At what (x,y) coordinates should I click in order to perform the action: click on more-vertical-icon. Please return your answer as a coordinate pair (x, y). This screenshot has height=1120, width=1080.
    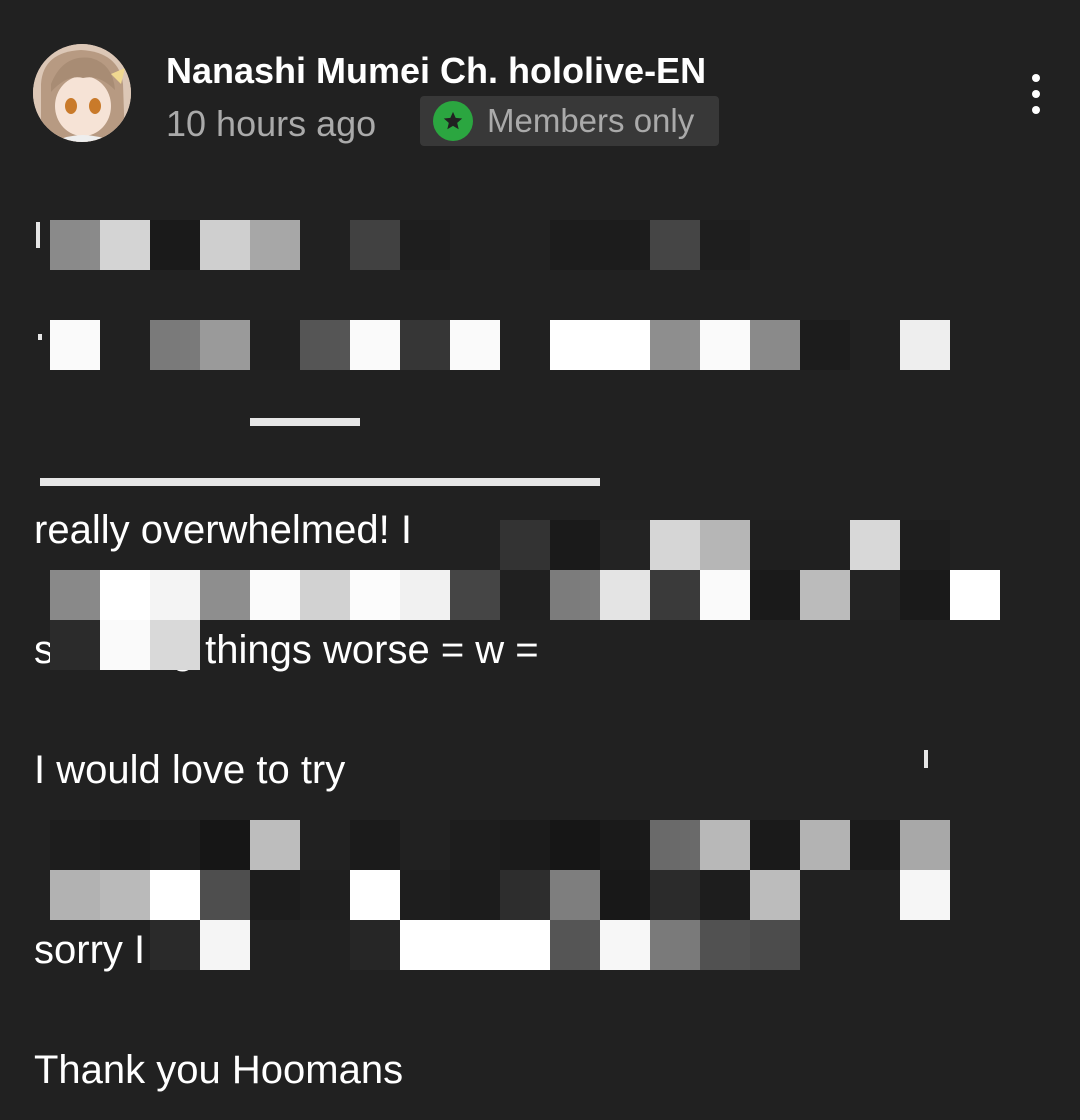
    Looking at the image, I should click on (1036, 94).